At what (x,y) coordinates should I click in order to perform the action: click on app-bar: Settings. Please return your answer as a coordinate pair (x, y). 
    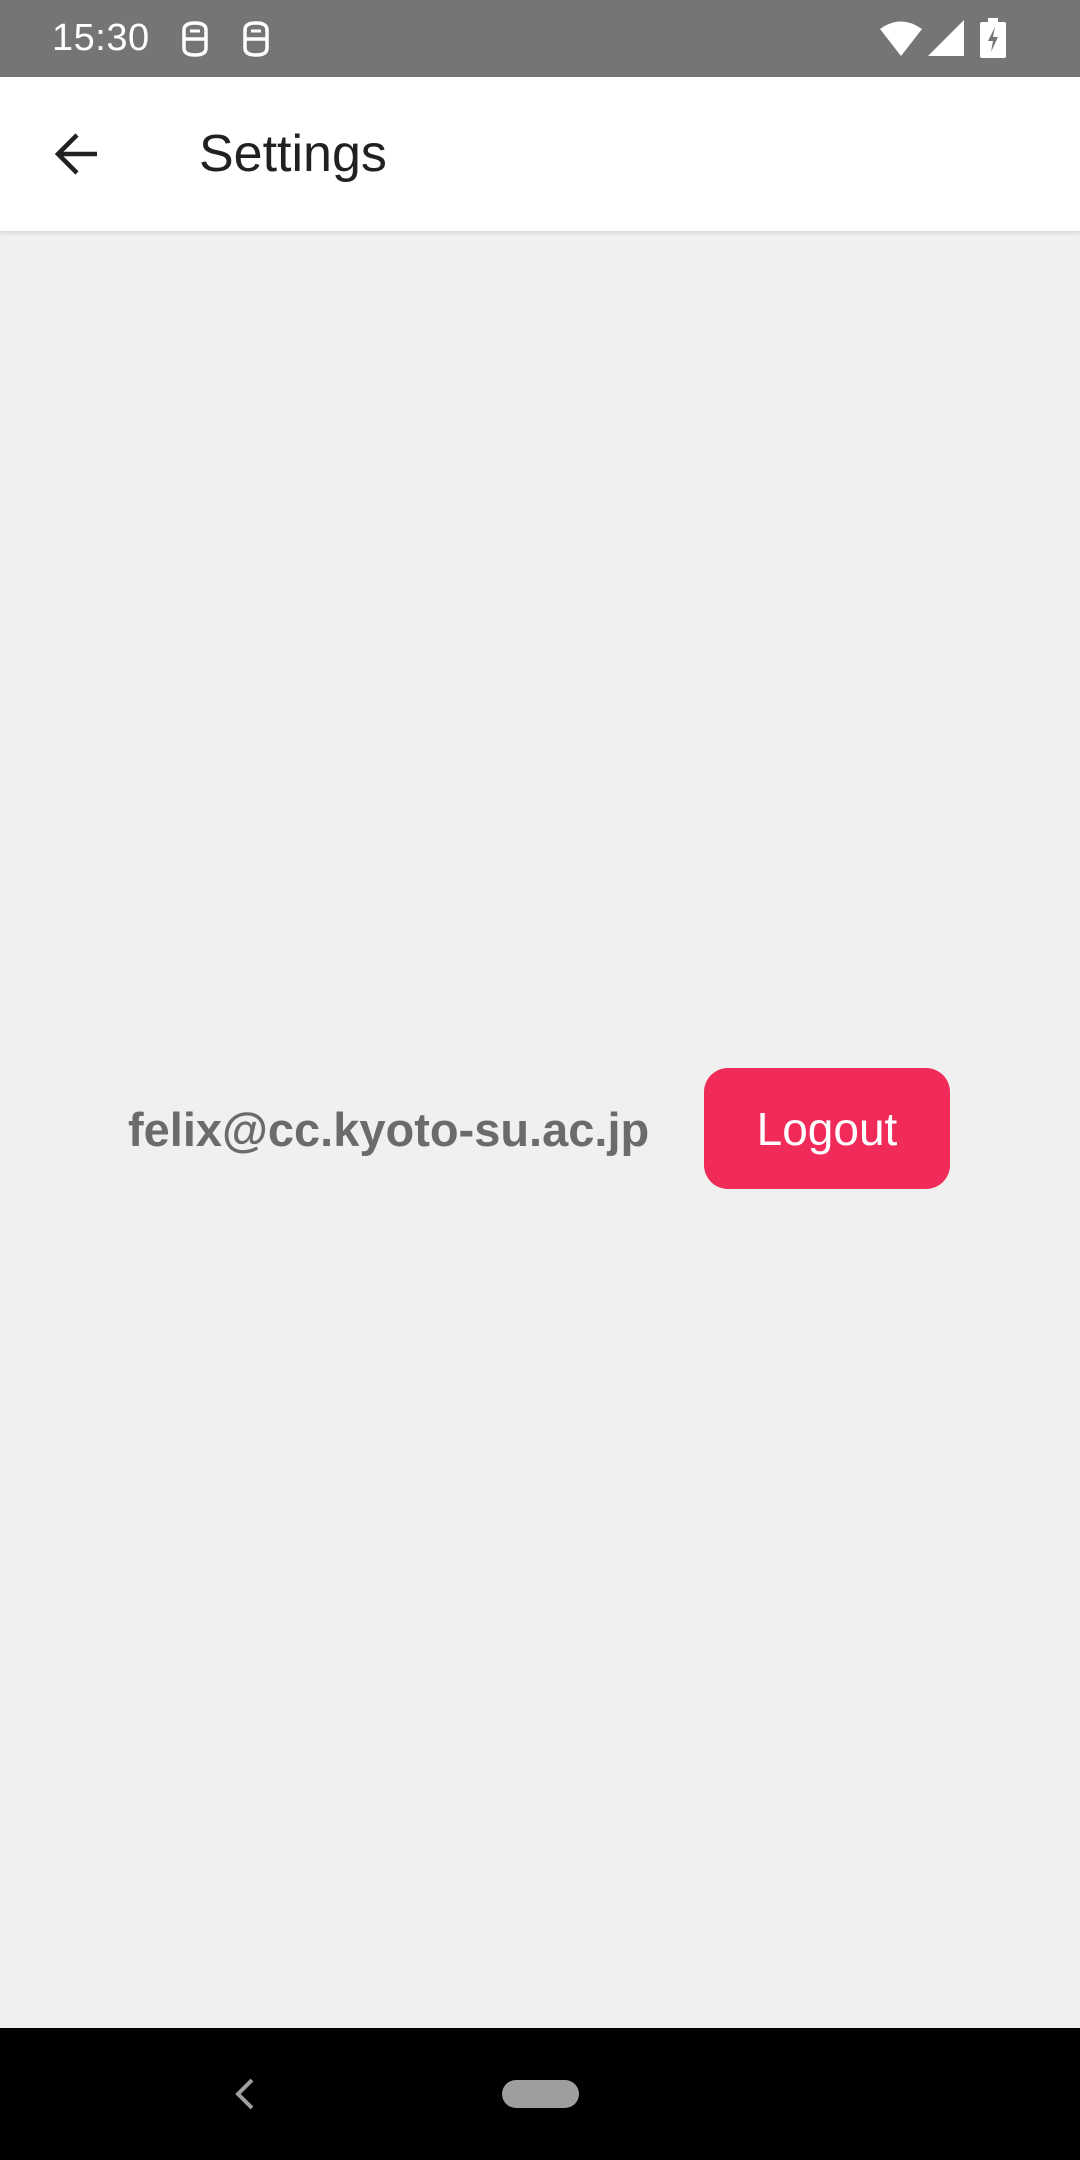
    Looking at the image, I should click on (540, 154).